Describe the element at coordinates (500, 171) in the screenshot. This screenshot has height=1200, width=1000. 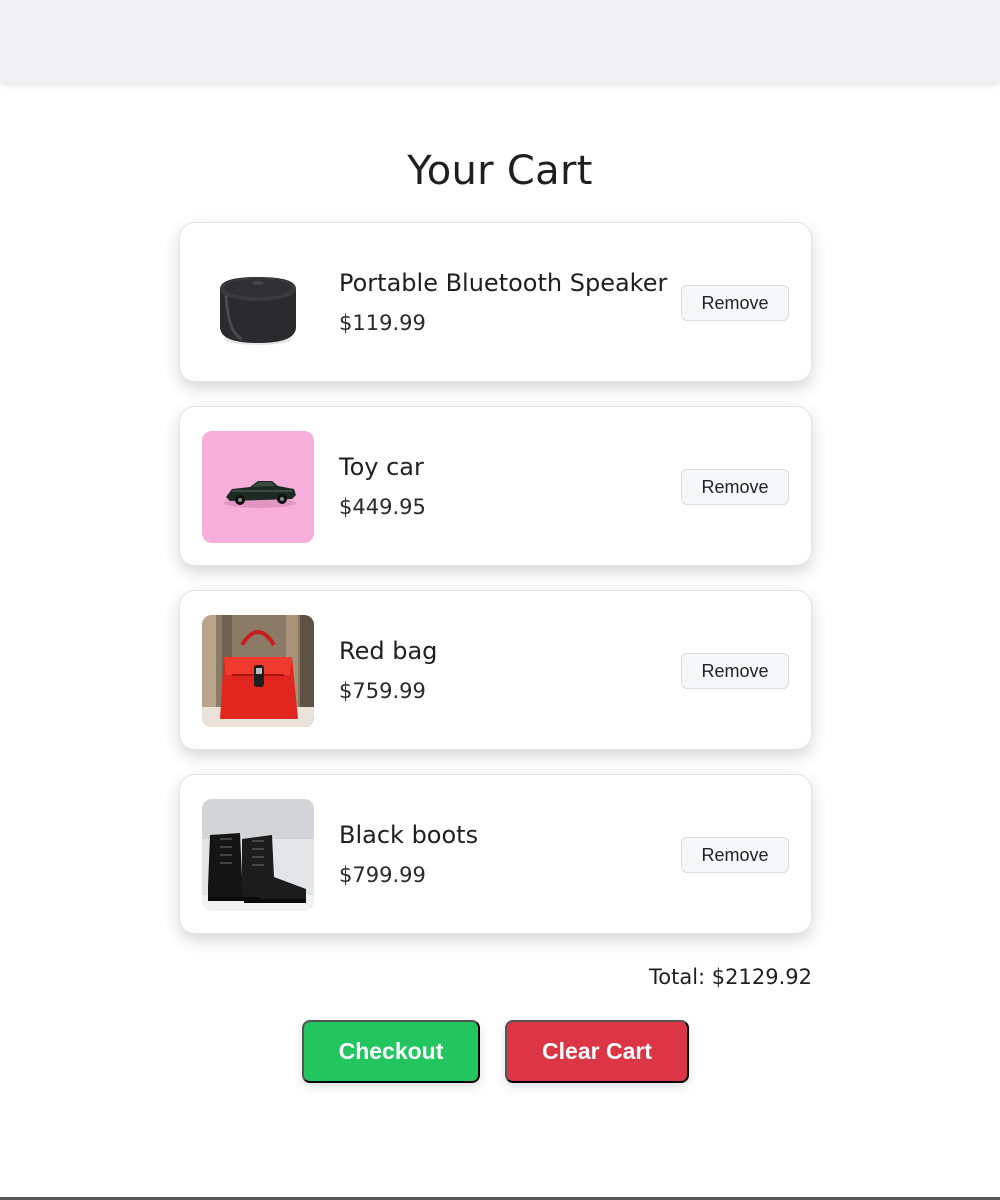
I see `page-title: Your Cart` at that location.